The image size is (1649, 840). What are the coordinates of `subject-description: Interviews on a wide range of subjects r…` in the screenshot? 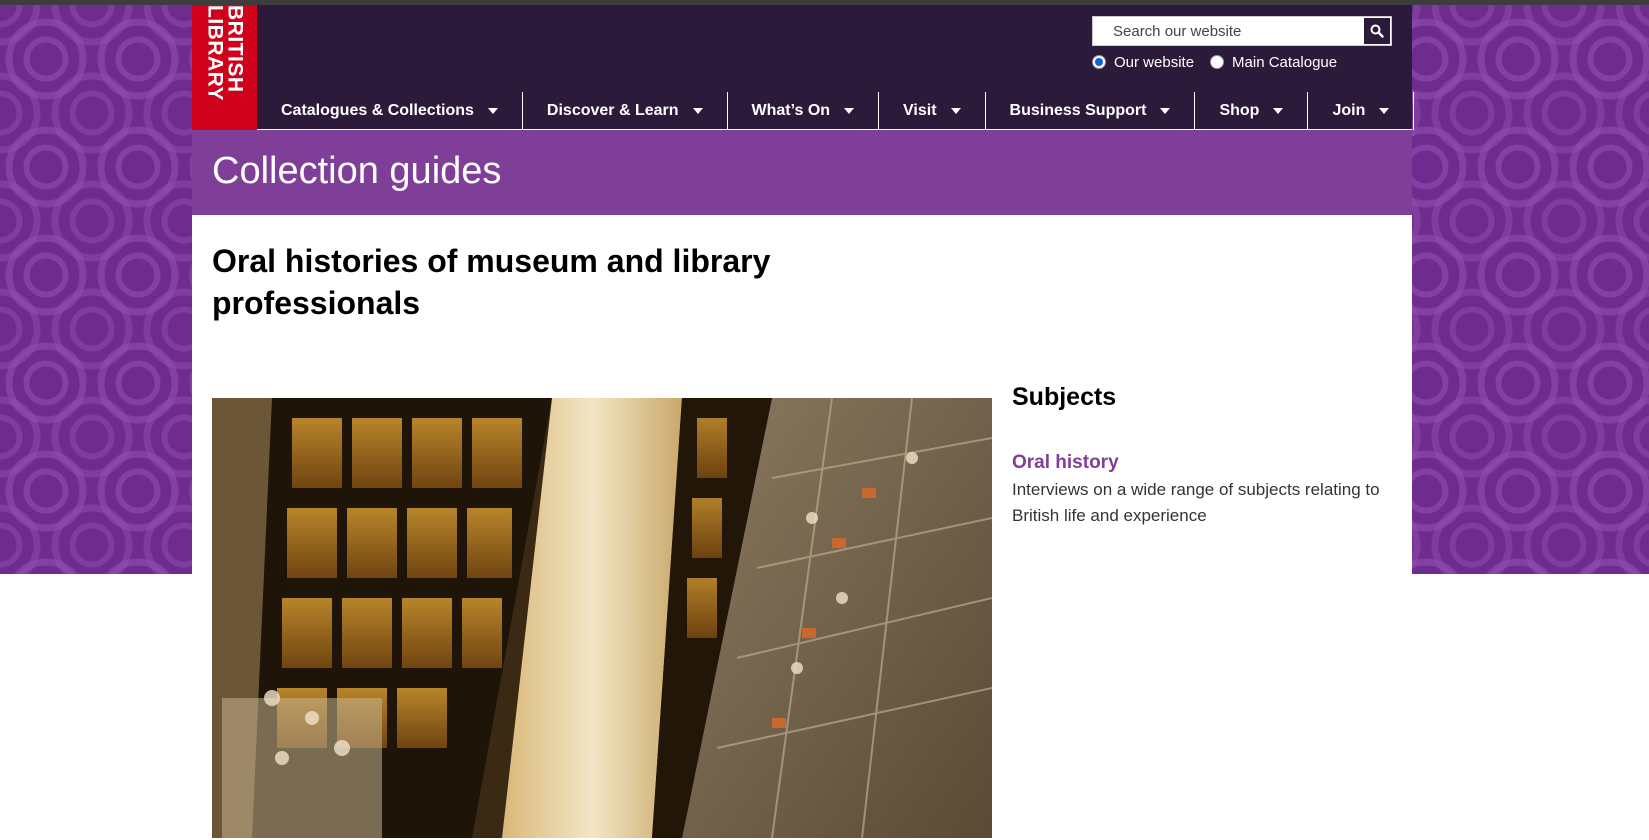 It's located at (1196, 502).